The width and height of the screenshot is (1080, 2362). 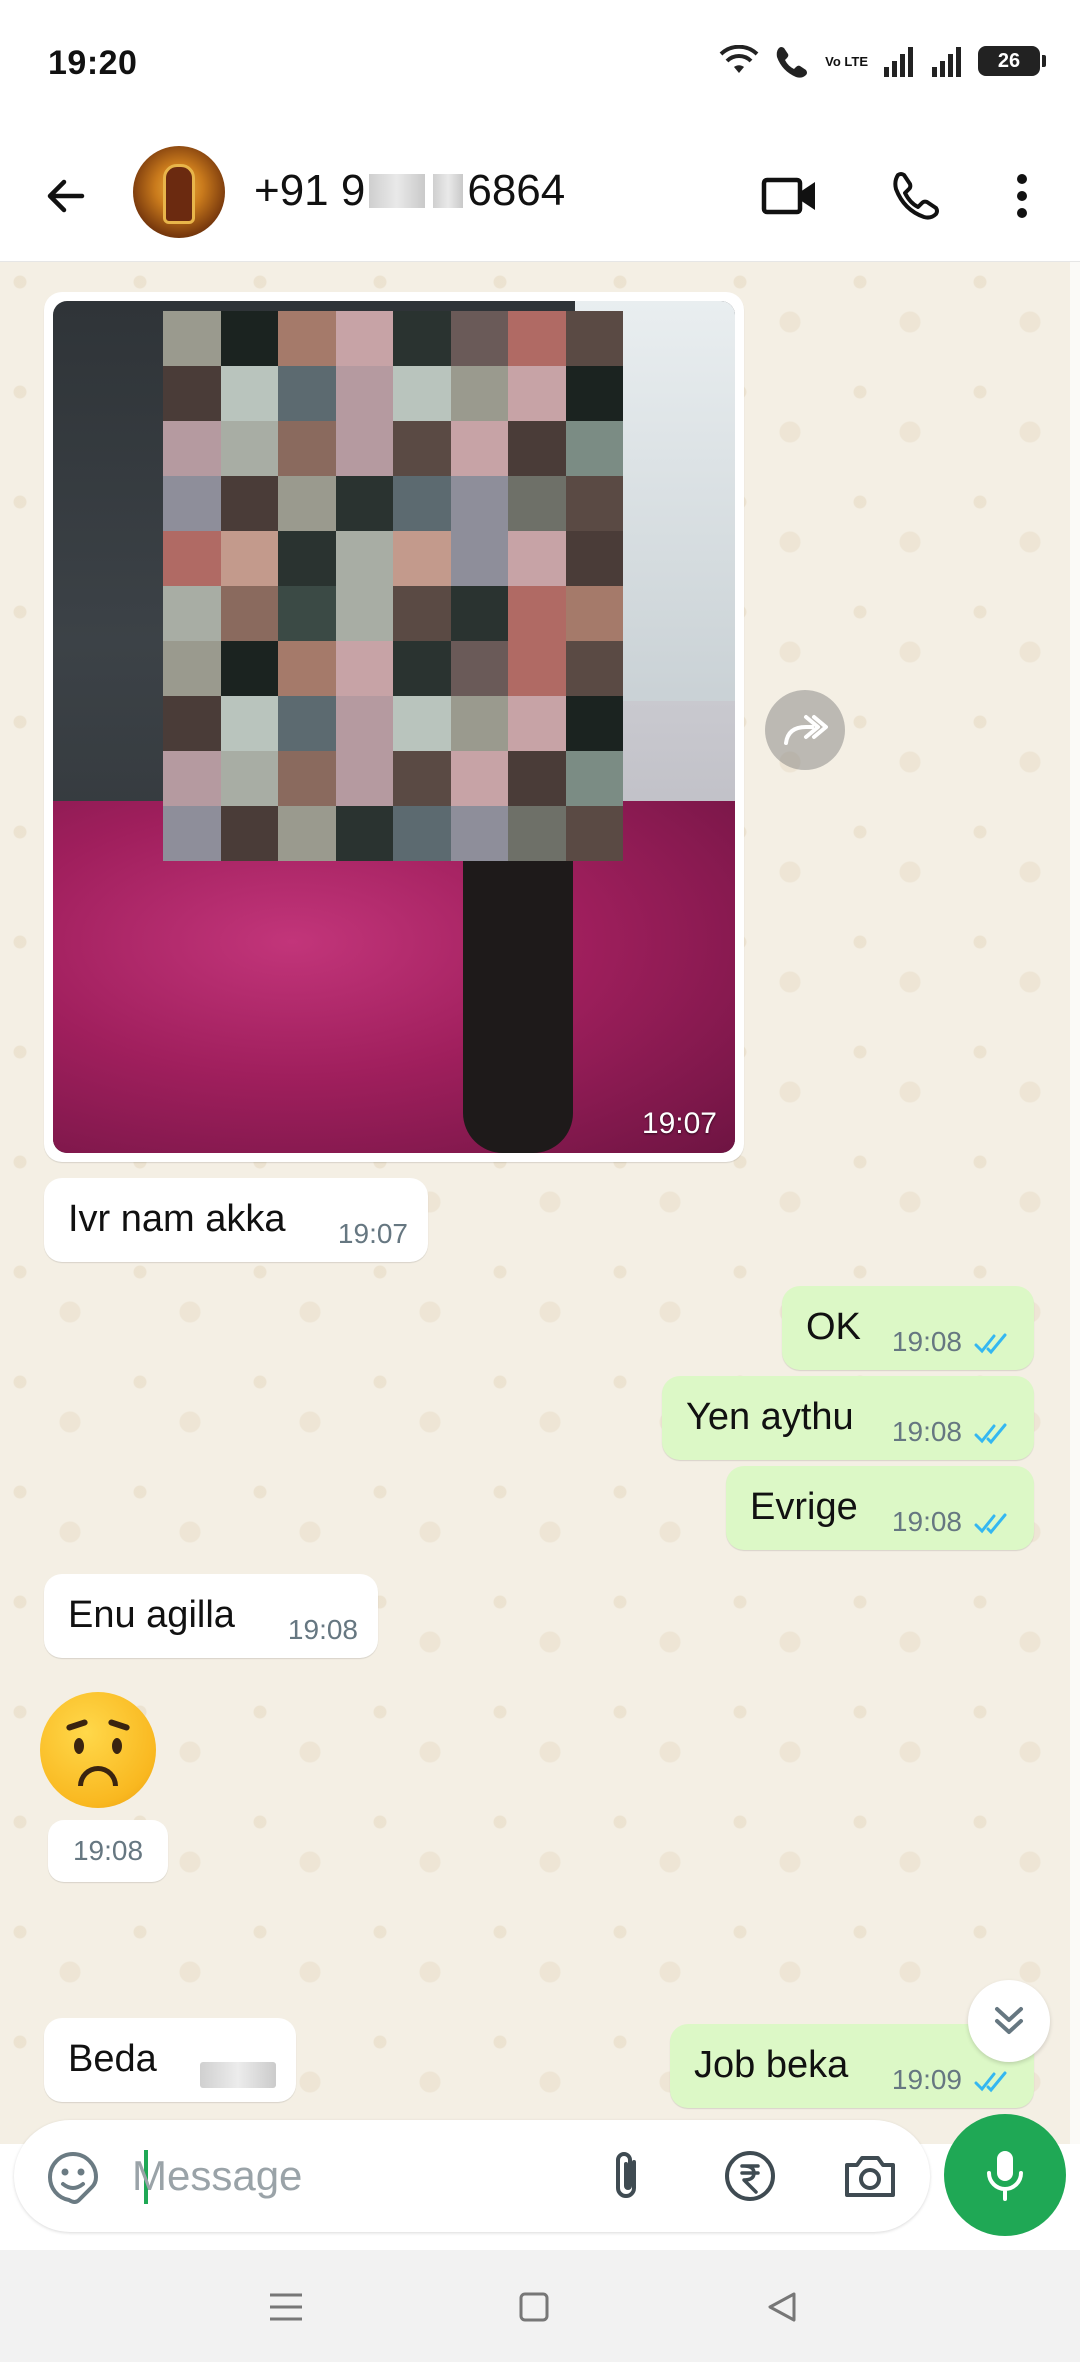 I want to click on system-back-button, so click(x=782, y=2307).